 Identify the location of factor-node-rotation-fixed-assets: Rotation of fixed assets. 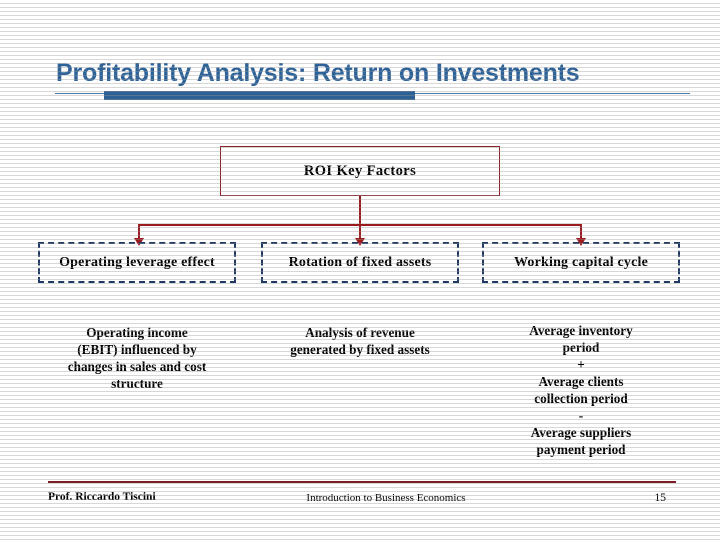
(360, 262).